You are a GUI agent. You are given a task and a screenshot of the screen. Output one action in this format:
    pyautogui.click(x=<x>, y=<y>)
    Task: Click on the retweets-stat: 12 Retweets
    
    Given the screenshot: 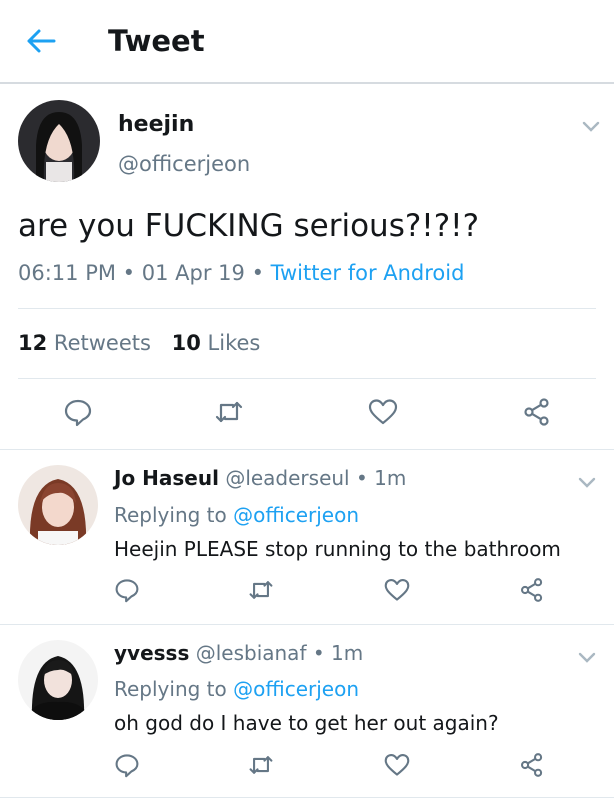 What is the action you would take?
    pyautogui.click(x=88, y=343)
    